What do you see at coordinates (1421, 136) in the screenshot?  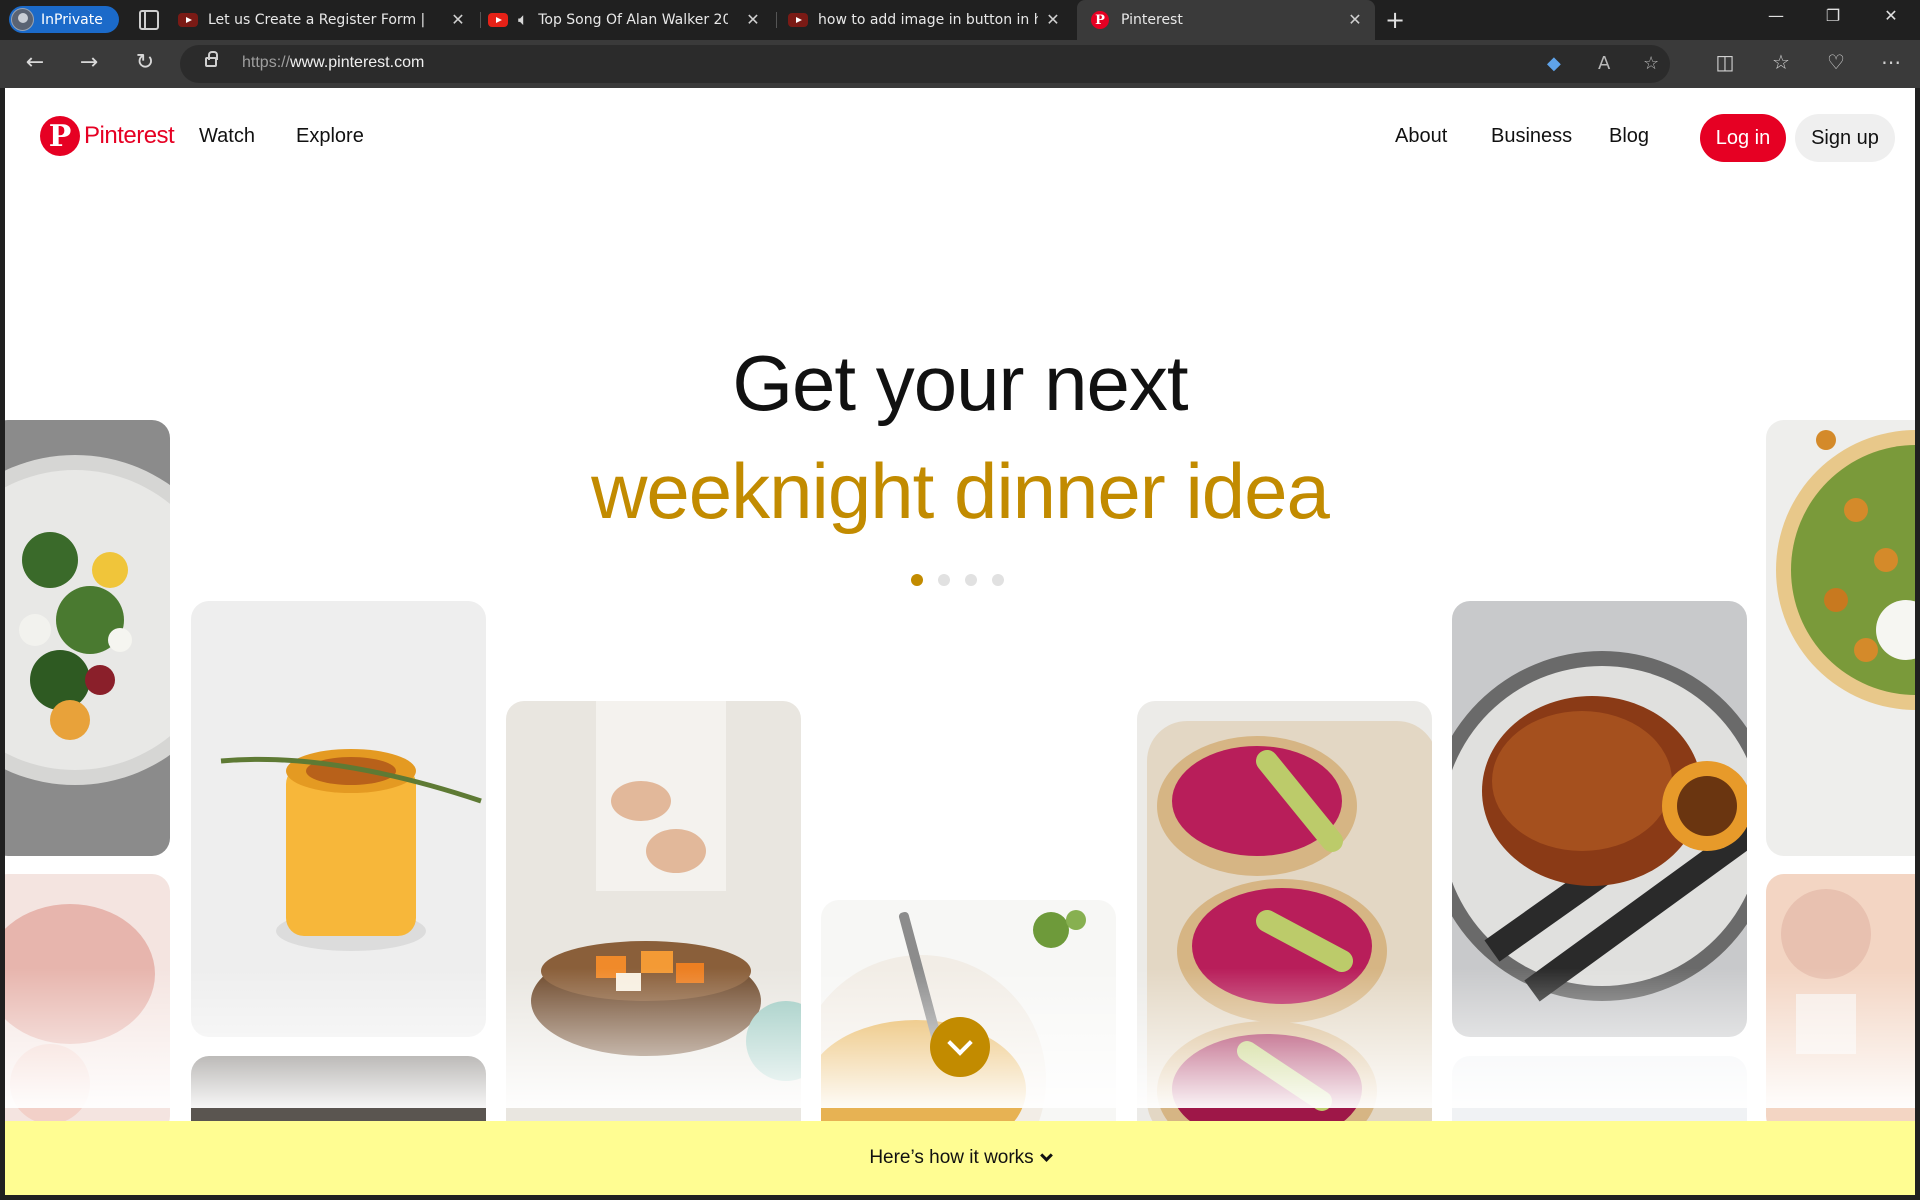 I see `nav-about: About` at bounding box center [1421, 136].